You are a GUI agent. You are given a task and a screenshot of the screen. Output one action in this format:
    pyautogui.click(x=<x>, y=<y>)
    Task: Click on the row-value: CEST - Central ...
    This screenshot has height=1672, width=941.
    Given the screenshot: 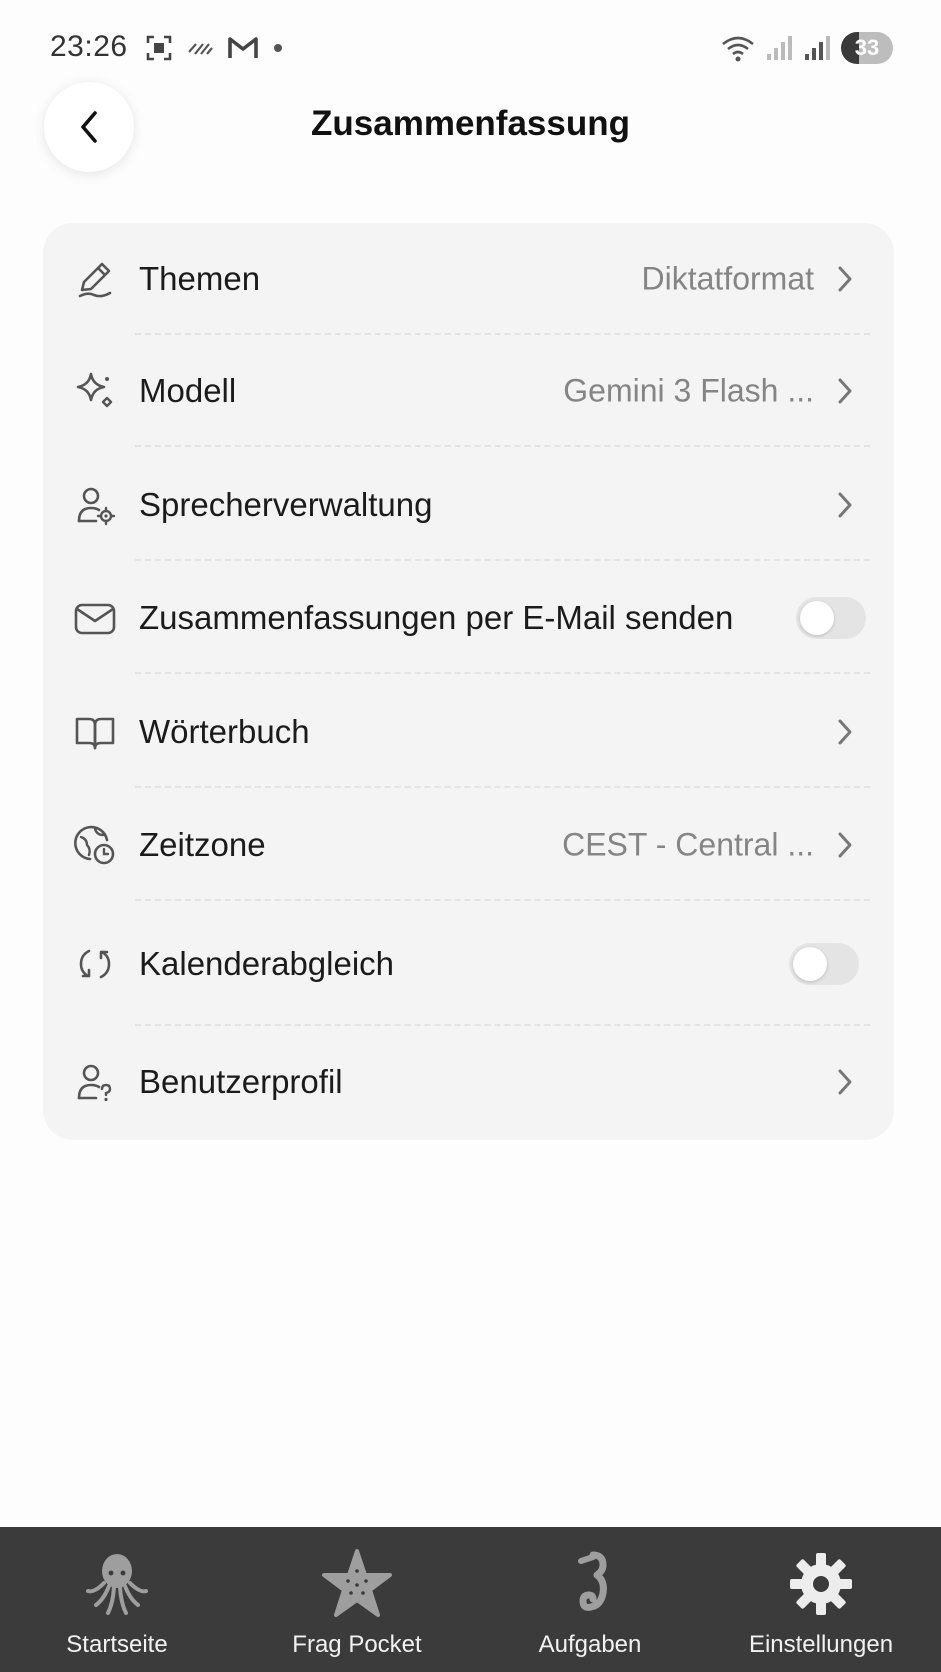 What is the action you would take?
    pyautogui.click(x=688, y=844)
    